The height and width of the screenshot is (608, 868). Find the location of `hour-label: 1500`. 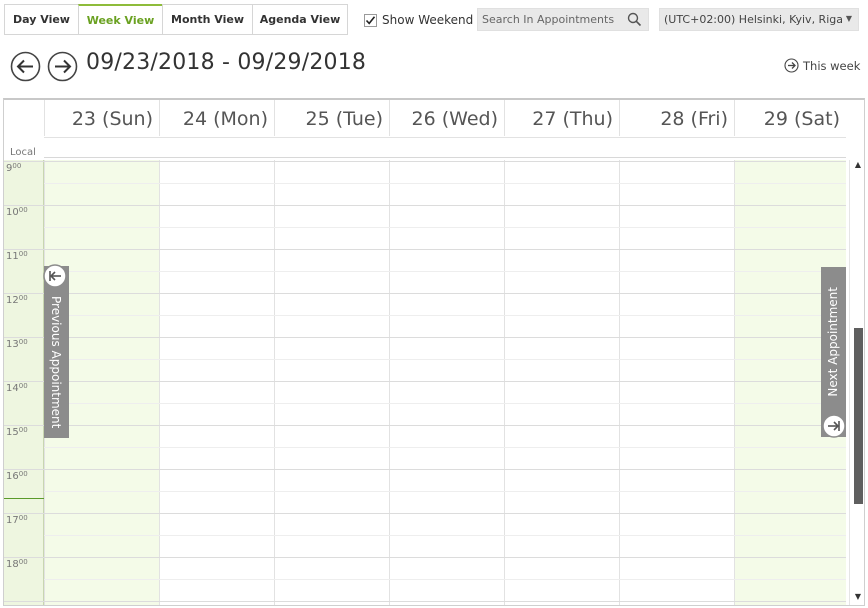

hour-label: 1500 is located at coordinates (17, 432).